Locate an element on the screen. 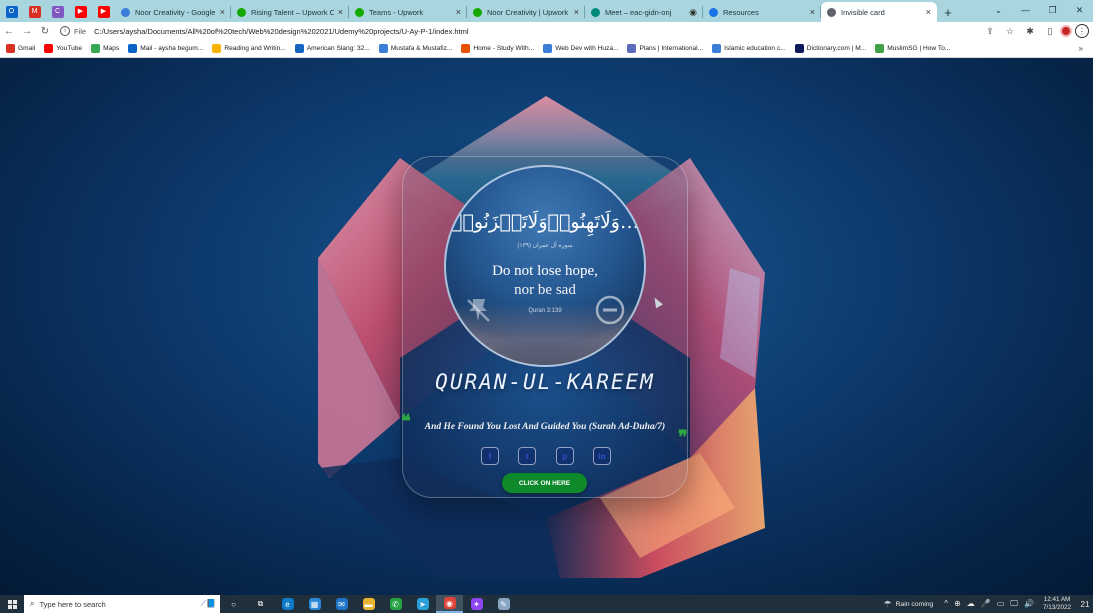  browser-tab: Noor Creativity | Upwork × is located at coordinates (526, 12).